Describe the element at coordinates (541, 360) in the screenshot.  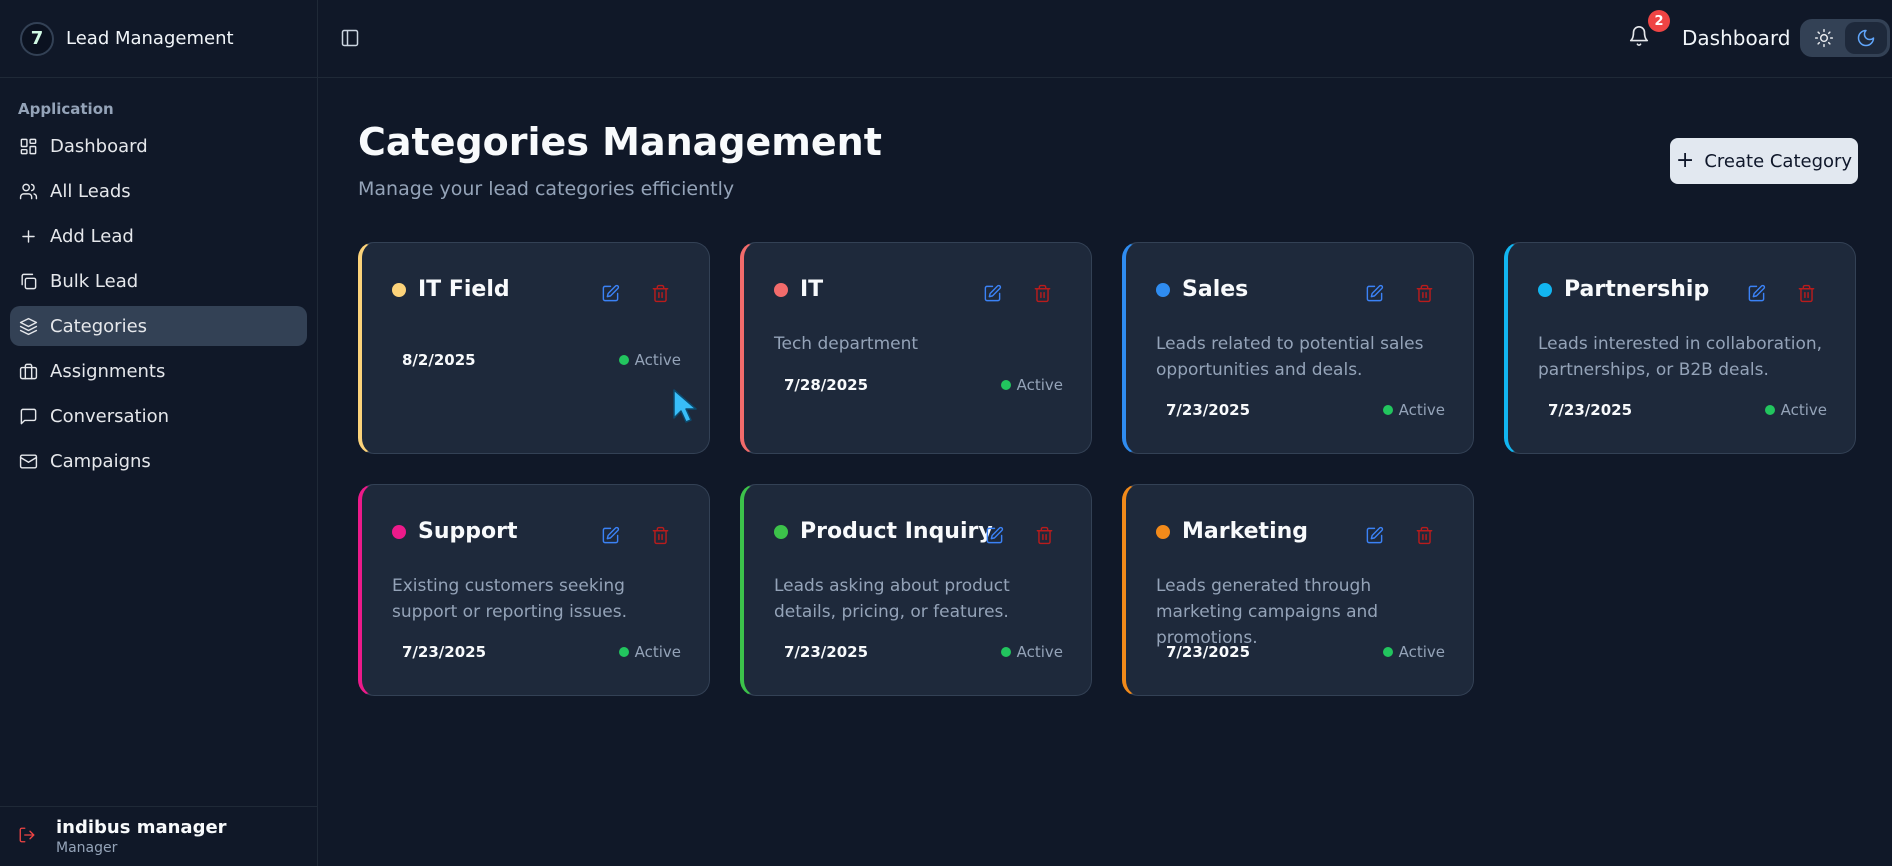
I see `card-footer: 8/2/2025 Active` at that location.